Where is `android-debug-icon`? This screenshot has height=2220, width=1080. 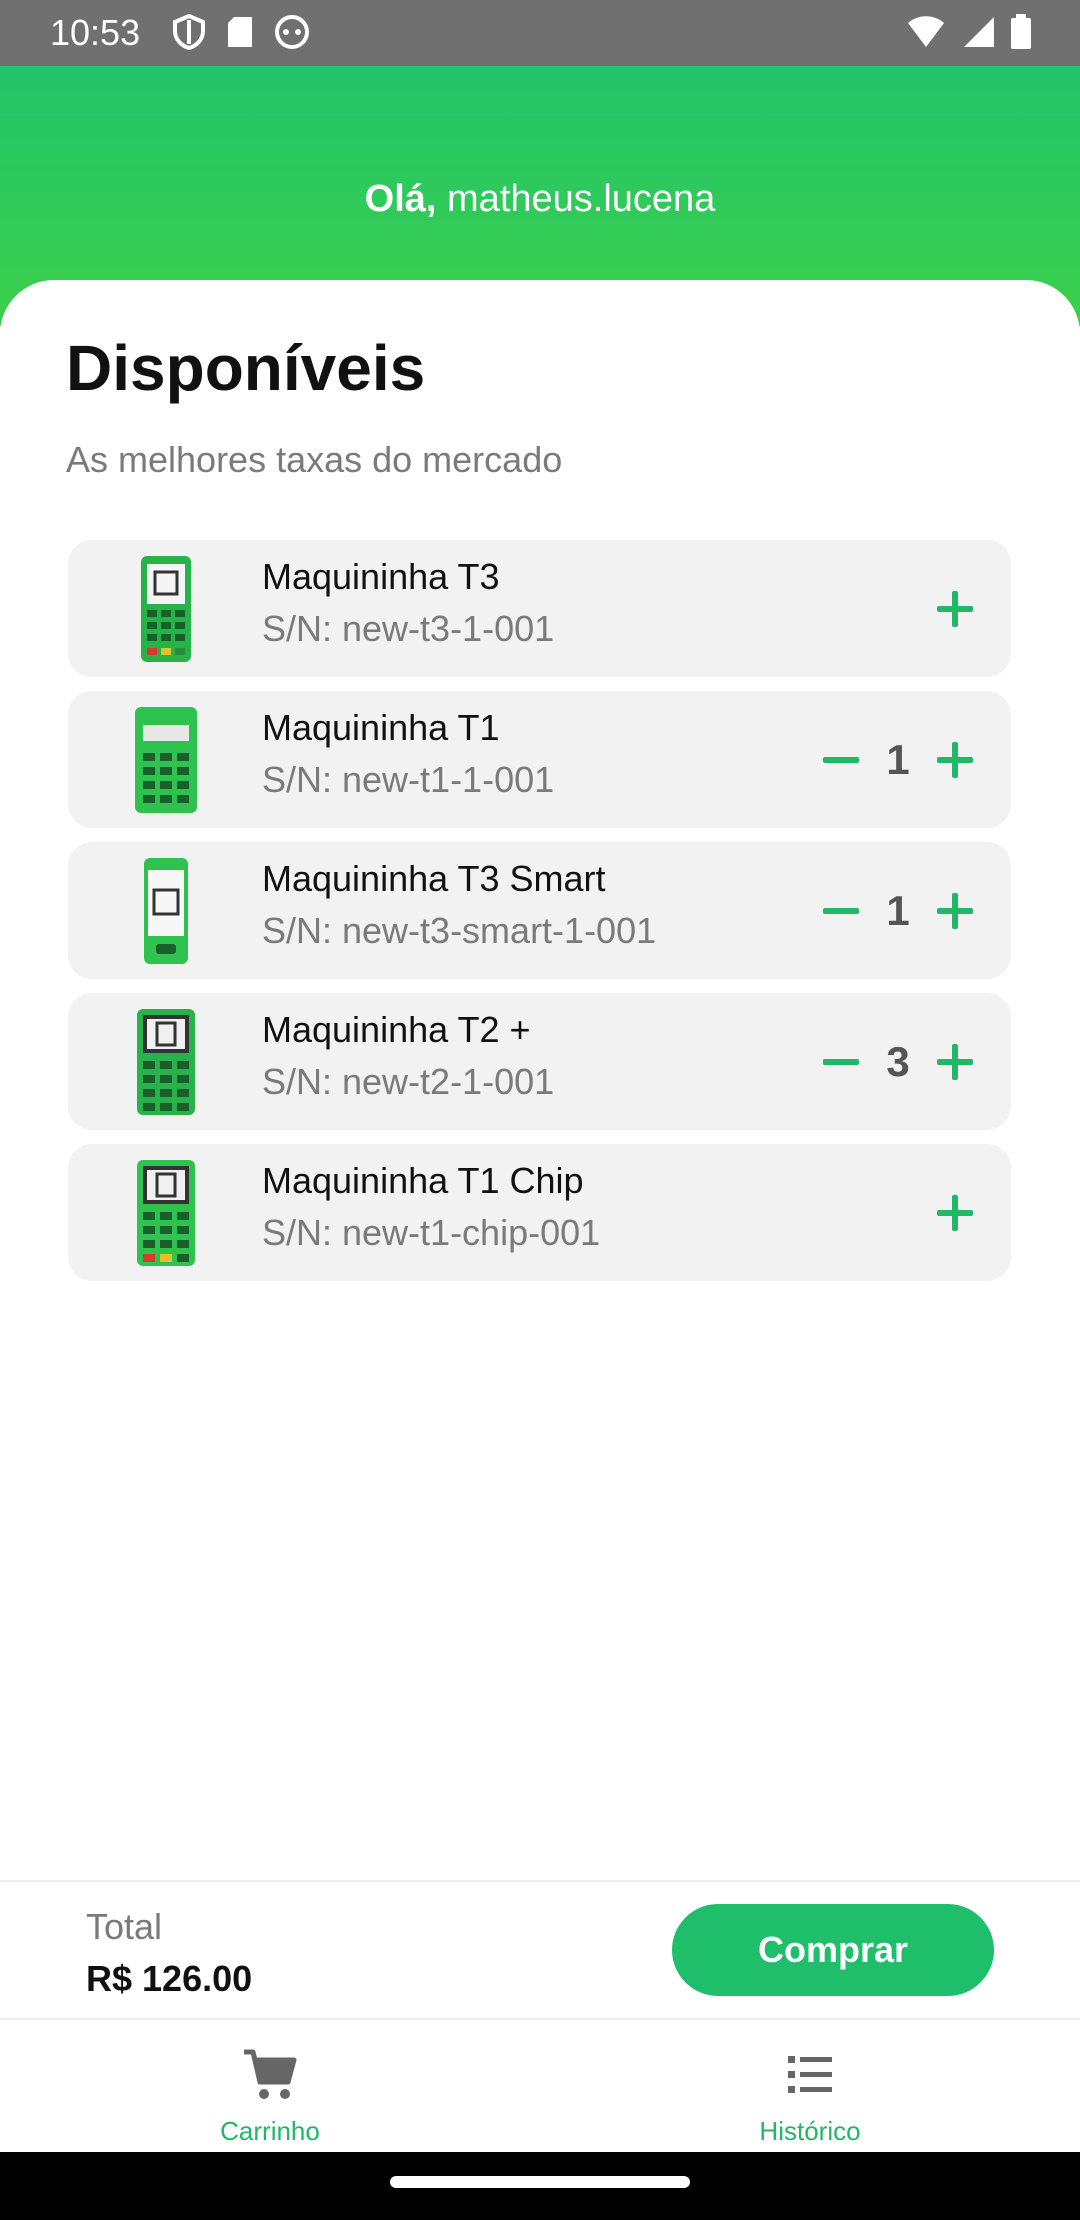
android-debug-icon is located at coordinates (292, 32).